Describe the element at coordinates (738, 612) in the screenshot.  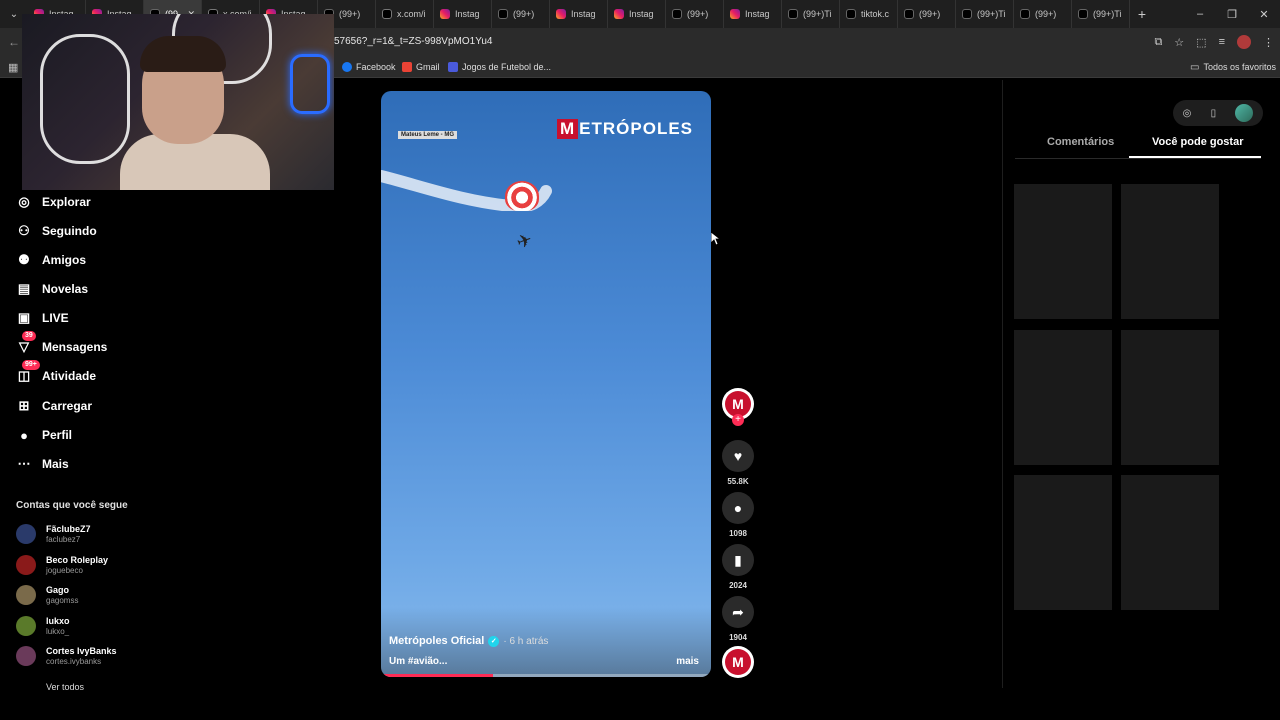
I see `share-button: ➦` at that location.